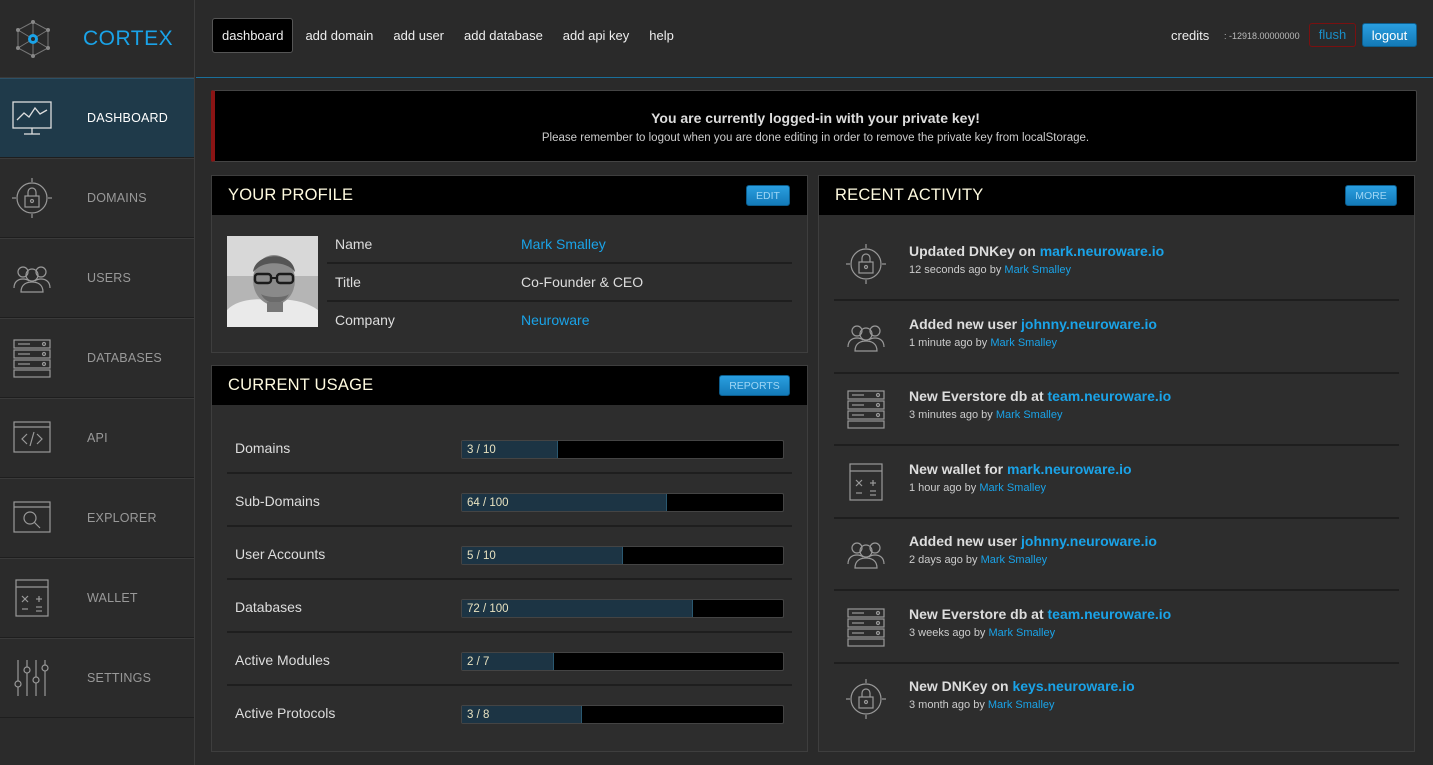  What do you see at coordinates (555, 320) in the screenshot?
I see `profile-company-link: Neuroware` at bounding box center [555, 320].